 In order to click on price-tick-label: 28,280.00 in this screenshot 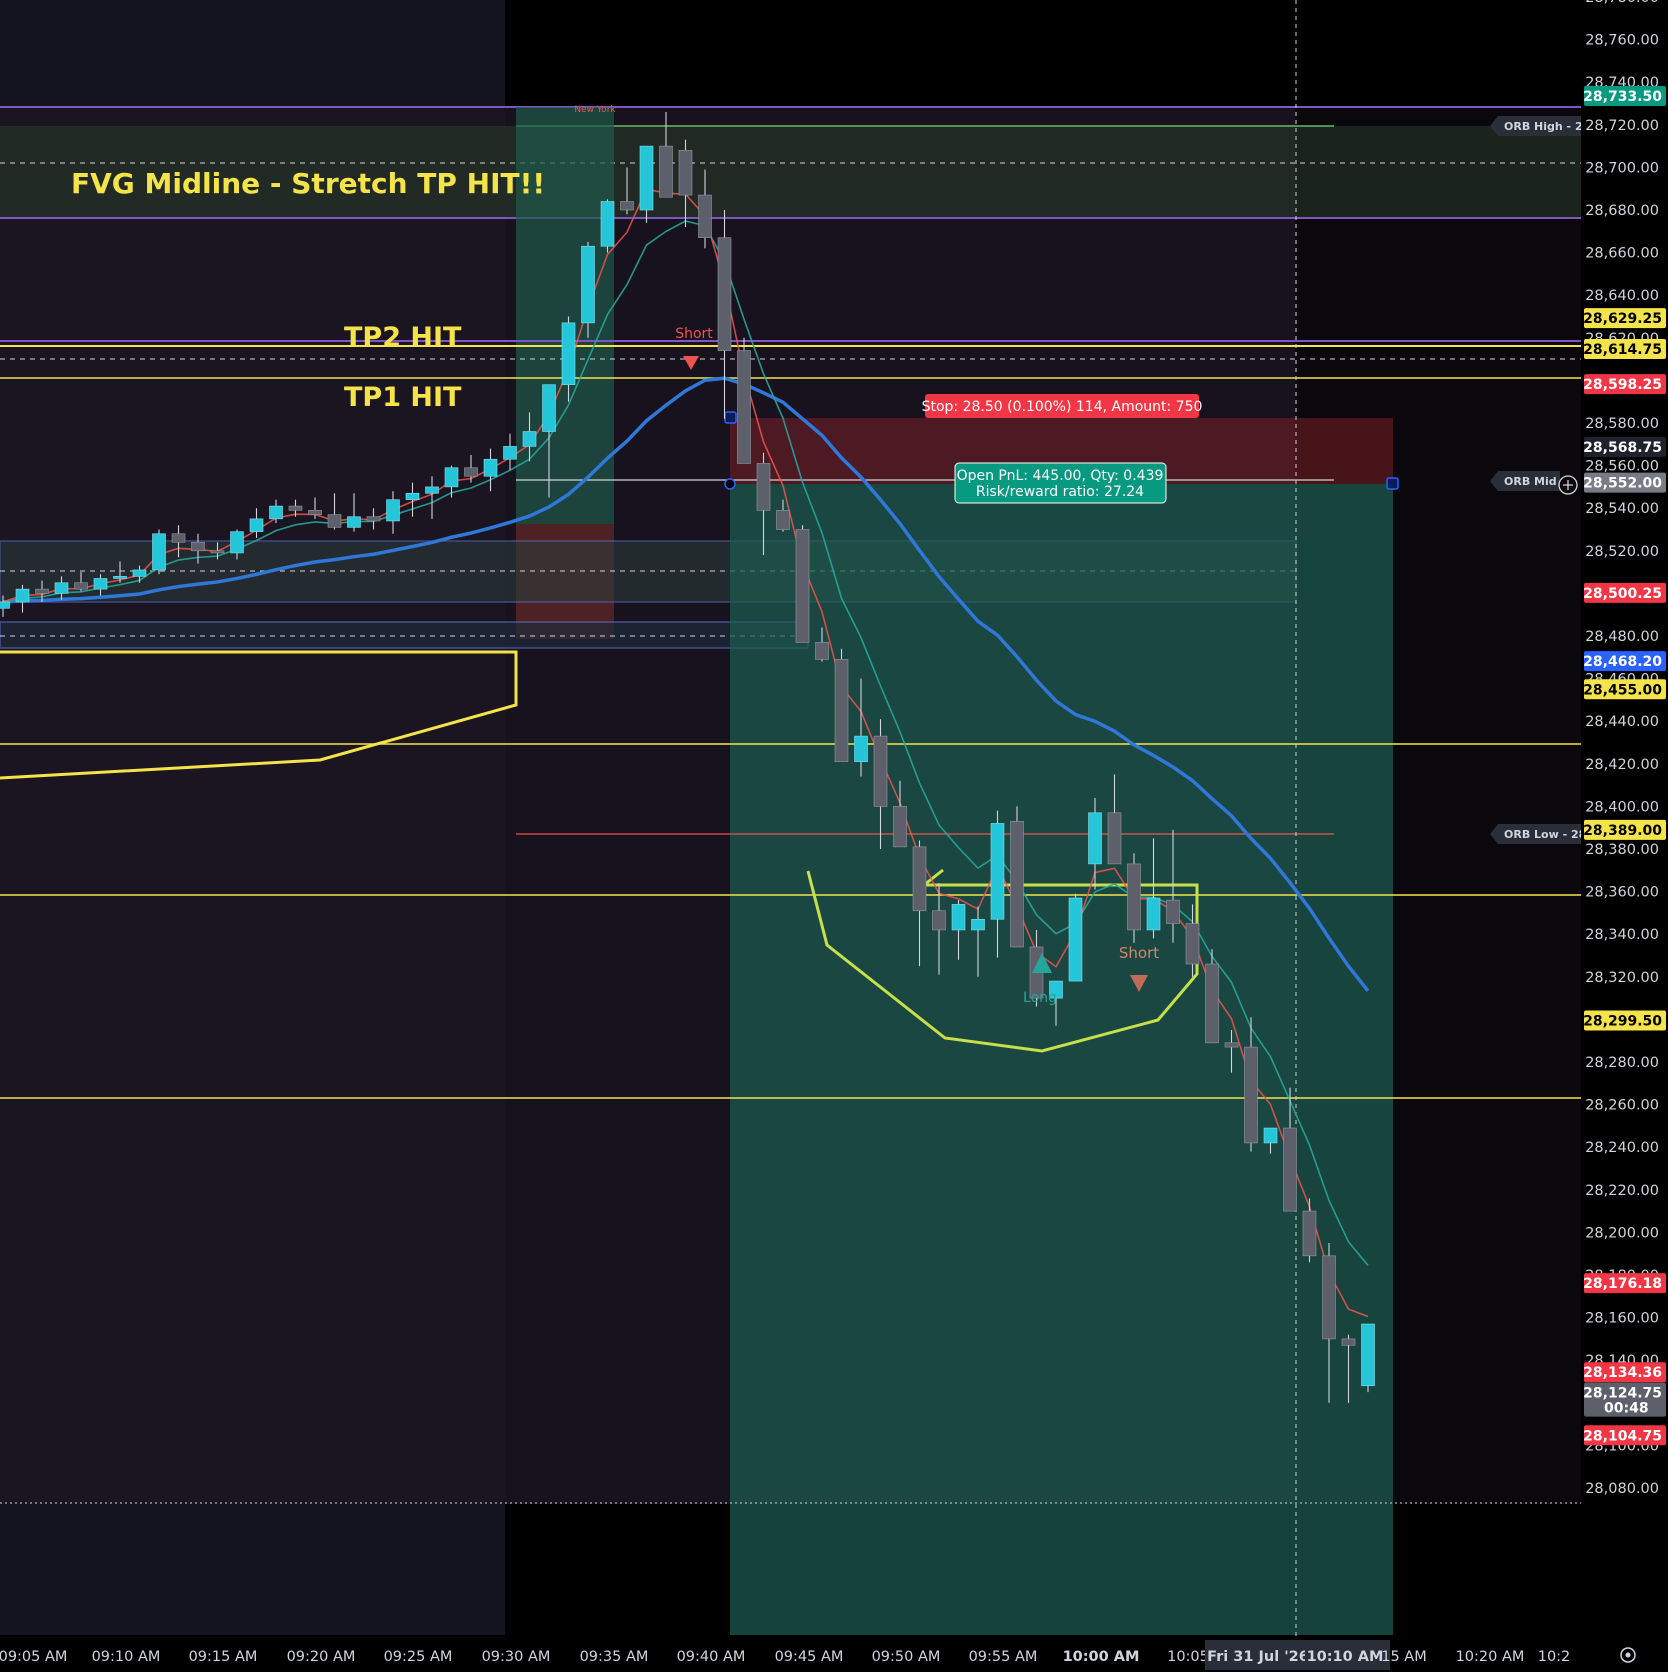, I will do `click(1622, 1063)`.